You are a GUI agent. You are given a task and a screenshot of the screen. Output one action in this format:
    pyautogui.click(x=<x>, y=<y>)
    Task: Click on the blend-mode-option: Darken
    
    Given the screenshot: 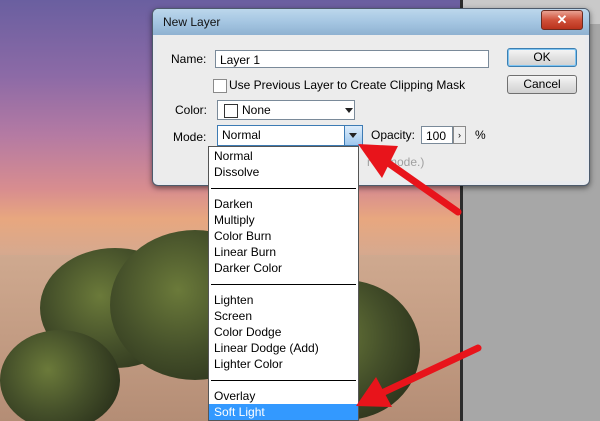 What is the action you would take?
    pyautogui.click(x=283, y=204)
    